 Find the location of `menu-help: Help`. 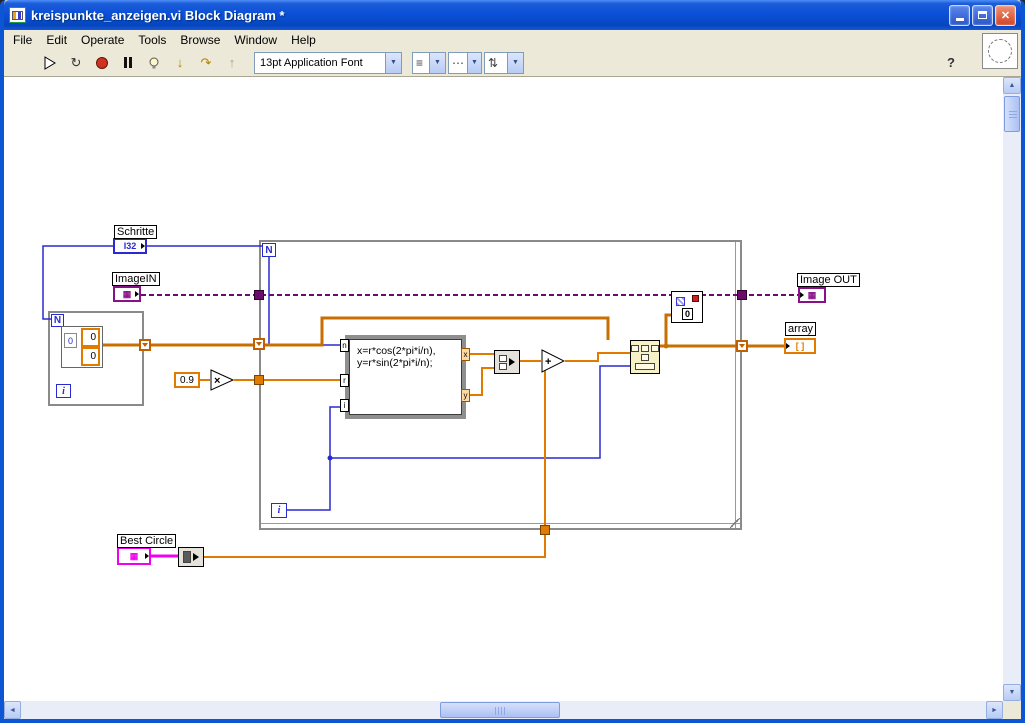

menu-help: Help is located at coordinates (303, 40).